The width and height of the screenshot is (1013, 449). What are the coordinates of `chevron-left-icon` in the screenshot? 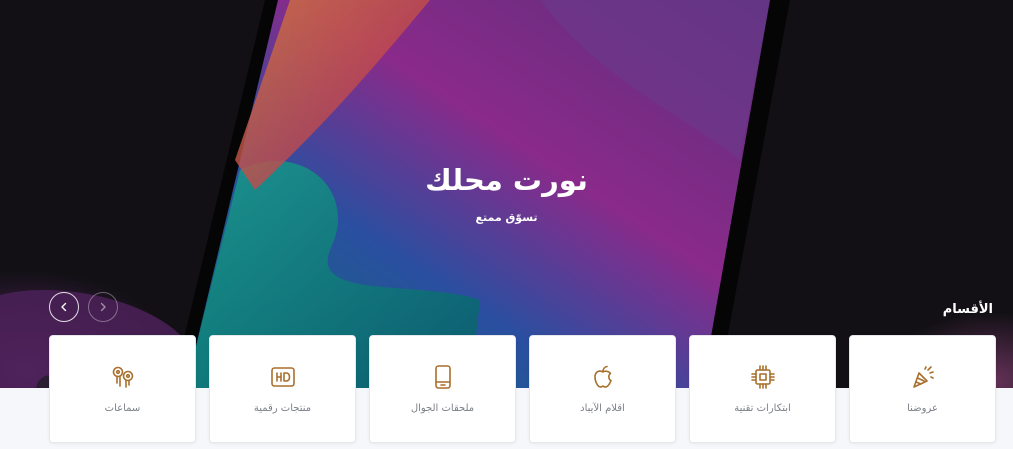 It's located at (64, 307).